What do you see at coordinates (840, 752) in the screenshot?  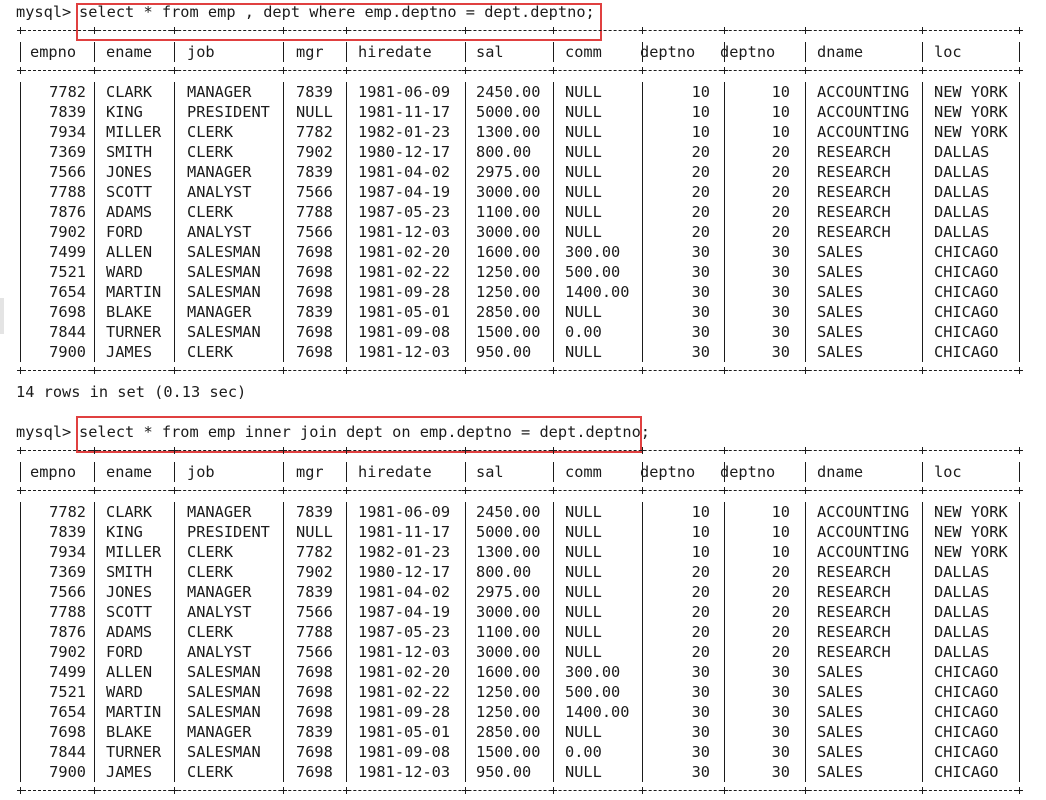 I see `table-cell-dname: SALES` at bounding box center [840, 752].